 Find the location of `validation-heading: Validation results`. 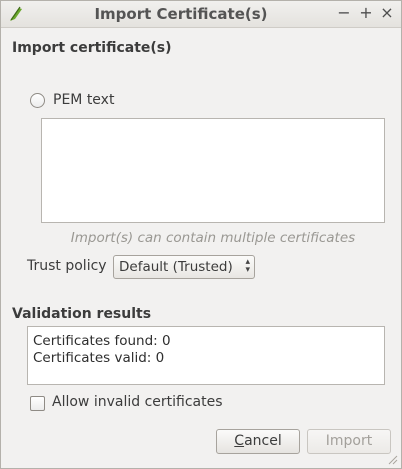

validation-heading: Validation results is located at coordinates (82, 314).